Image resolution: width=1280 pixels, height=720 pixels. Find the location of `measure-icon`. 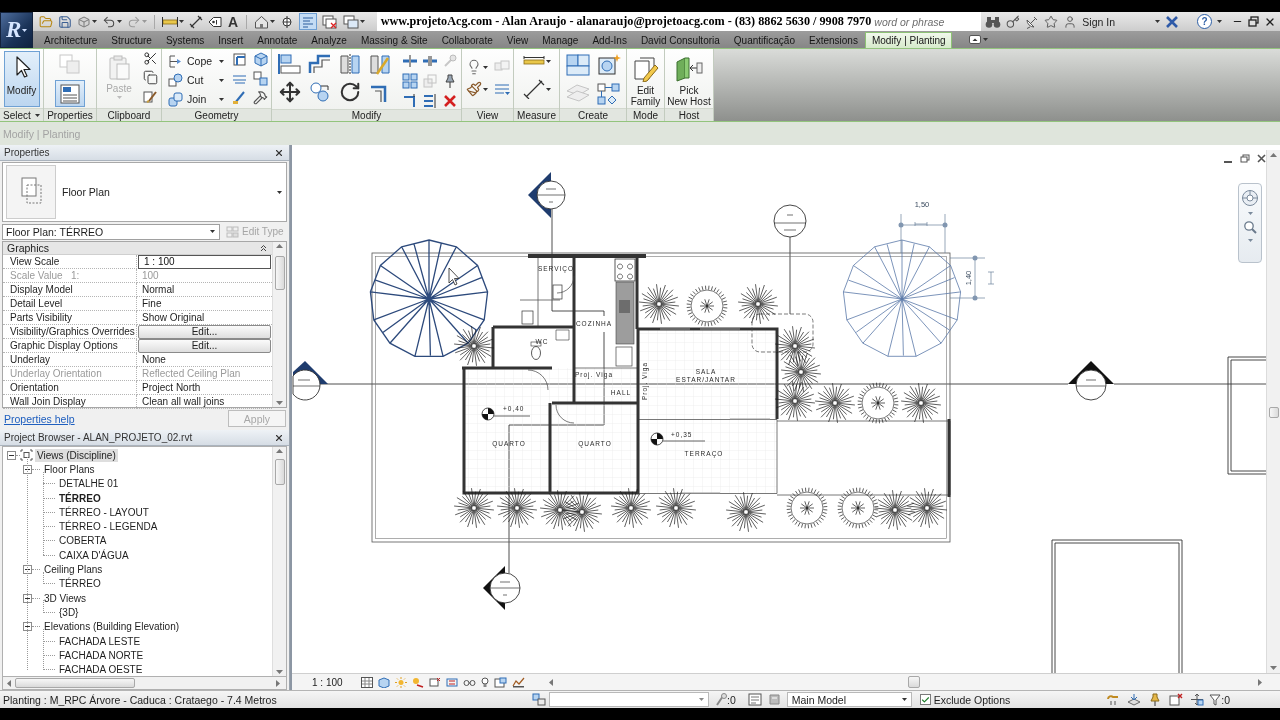

measure-icon is located at coordinates (533, 61).